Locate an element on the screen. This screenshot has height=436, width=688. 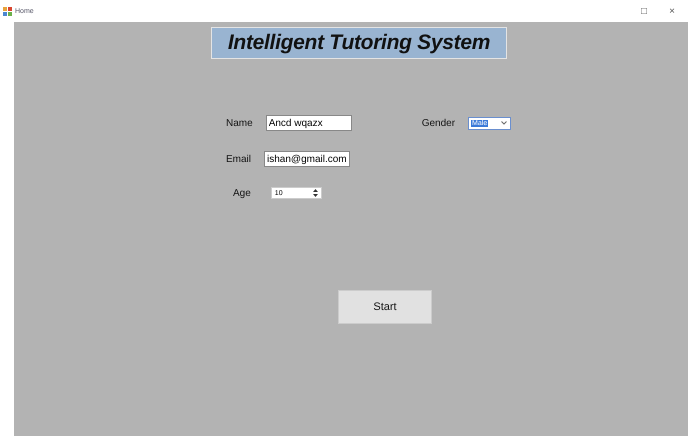
field-label: Age is located at coordinates (242, 193).